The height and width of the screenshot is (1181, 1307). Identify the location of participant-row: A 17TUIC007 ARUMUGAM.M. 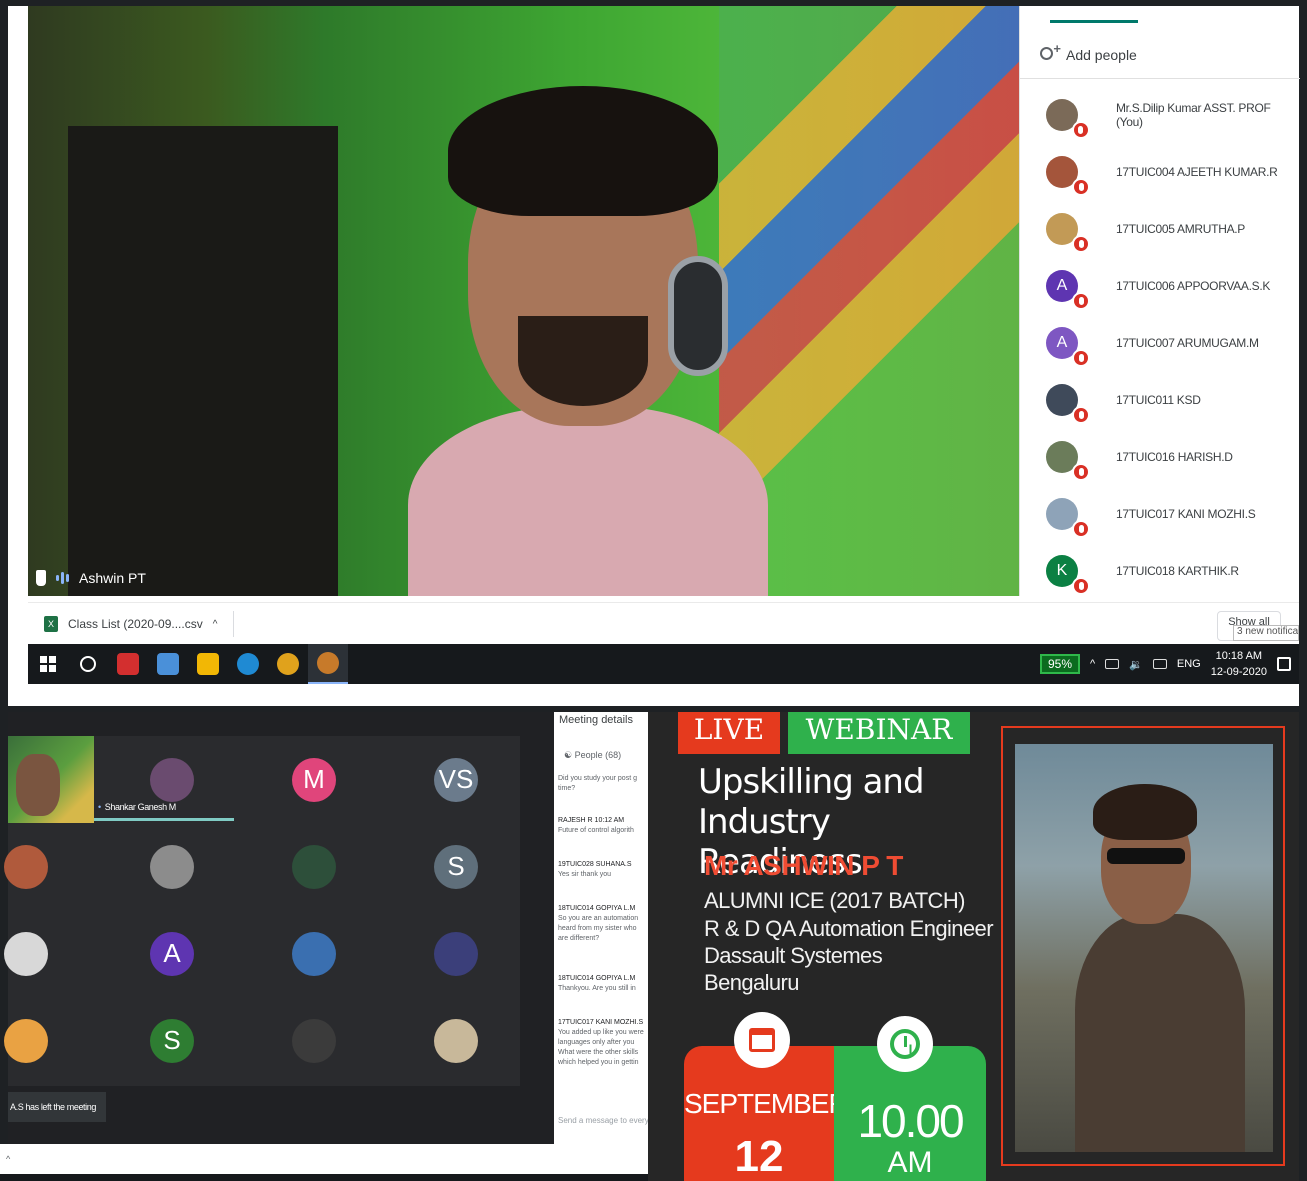
(1160, 342).